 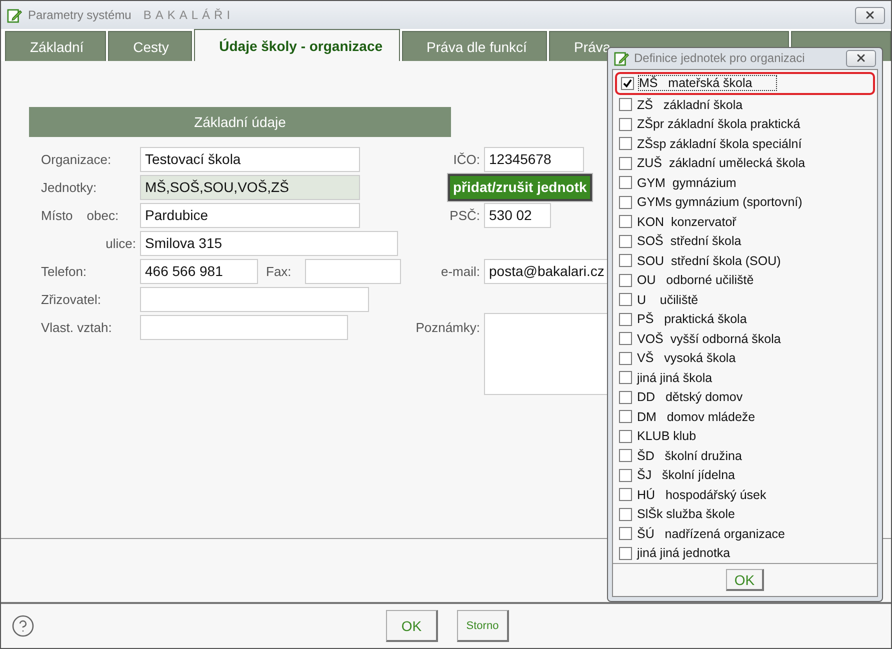 What do you see at coordinates (701, 495) in the screenshot?
I see `unit-label: HÚ hospodářský úsek` at bounding box center [701, 495].